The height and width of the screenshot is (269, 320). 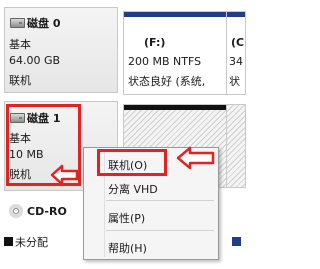 I want to click on hatch-fill, so click(x=236, y=146).